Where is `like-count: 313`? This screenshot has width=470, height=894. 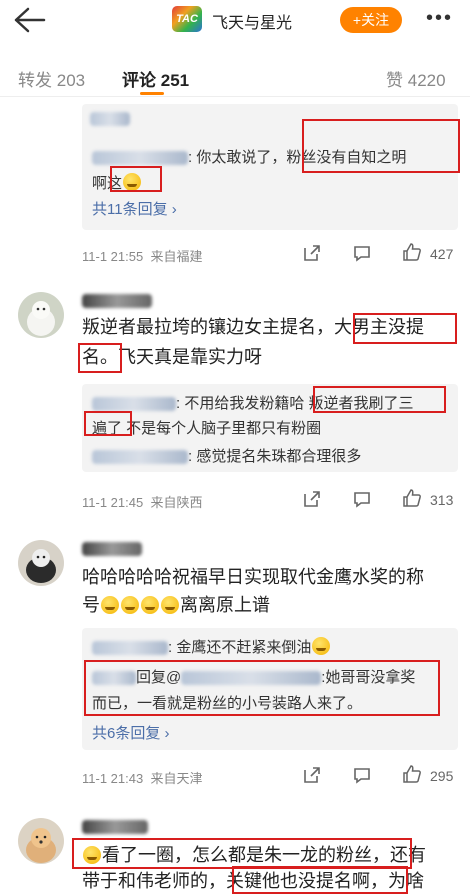
like-count: 313 is located at coordinates (442, 500).